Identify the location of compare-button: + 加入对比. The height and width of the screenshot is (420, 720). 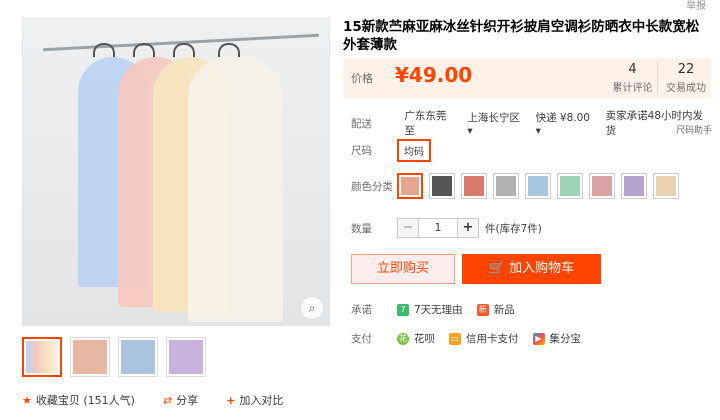
(254, 400).